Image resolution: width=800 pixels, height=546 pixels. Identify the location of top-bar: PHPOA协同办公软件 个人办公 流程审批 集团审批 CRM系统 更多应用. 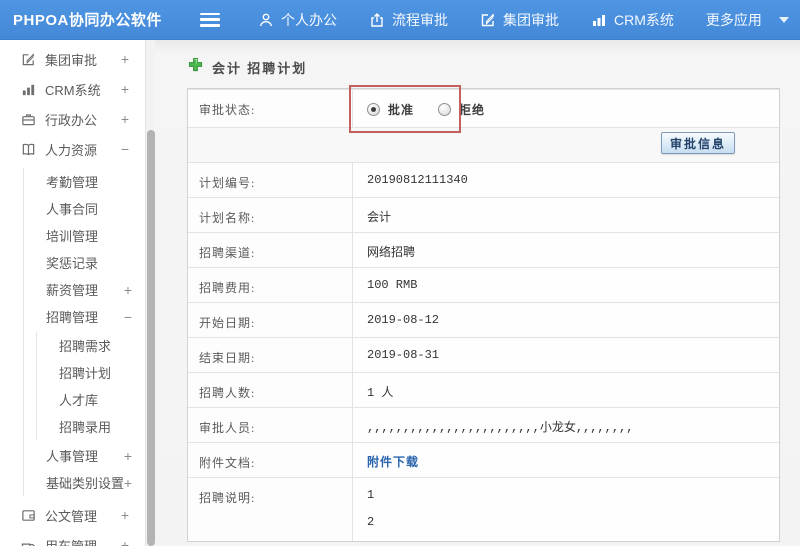
(400, 20).